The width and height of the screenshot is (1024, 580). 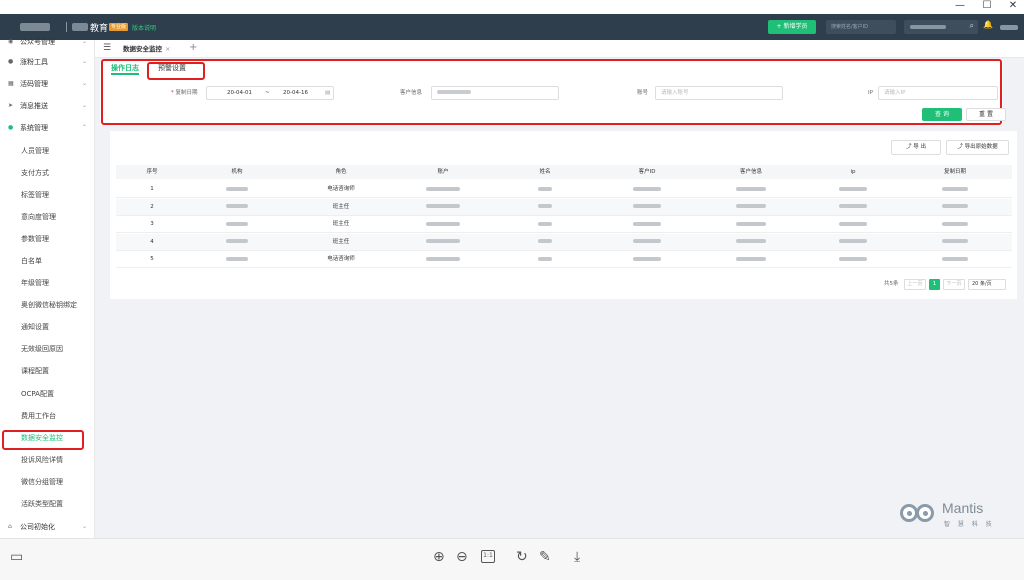 What do you see at coordinates (861, 27) in the screenshot?
I see `global-search-input: 搜索姓名/客户ID` at bounding box center [861, 27].